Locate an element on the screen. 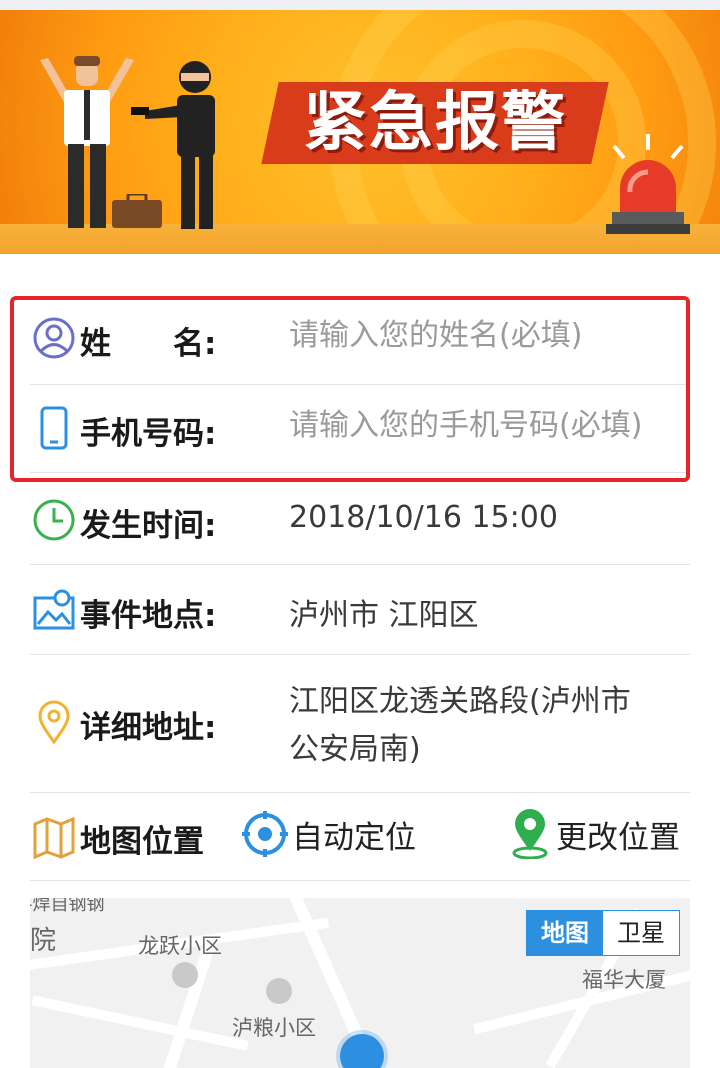  banner-title-box: 紧急报警 is located at coordinates (435, 123).